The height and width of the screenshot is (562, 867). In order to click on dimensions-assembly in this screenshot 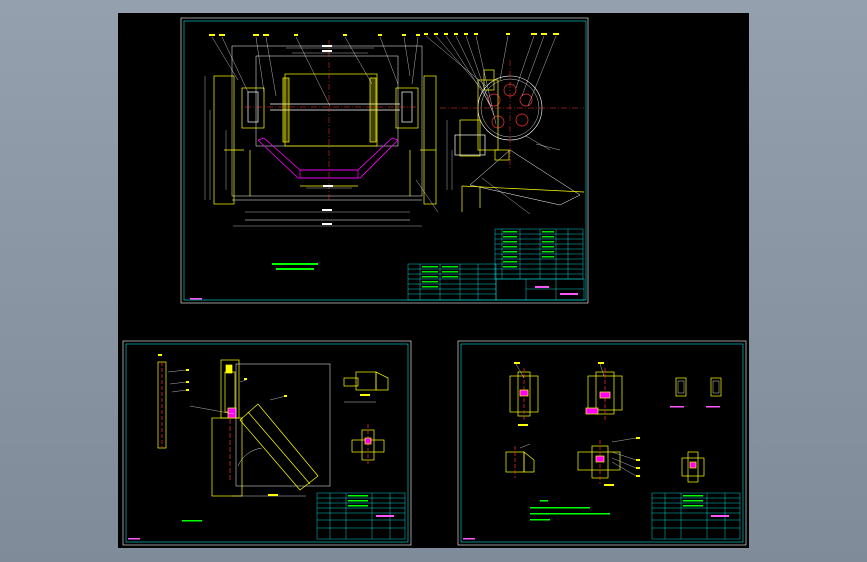, I will do `click(328, 137)`.